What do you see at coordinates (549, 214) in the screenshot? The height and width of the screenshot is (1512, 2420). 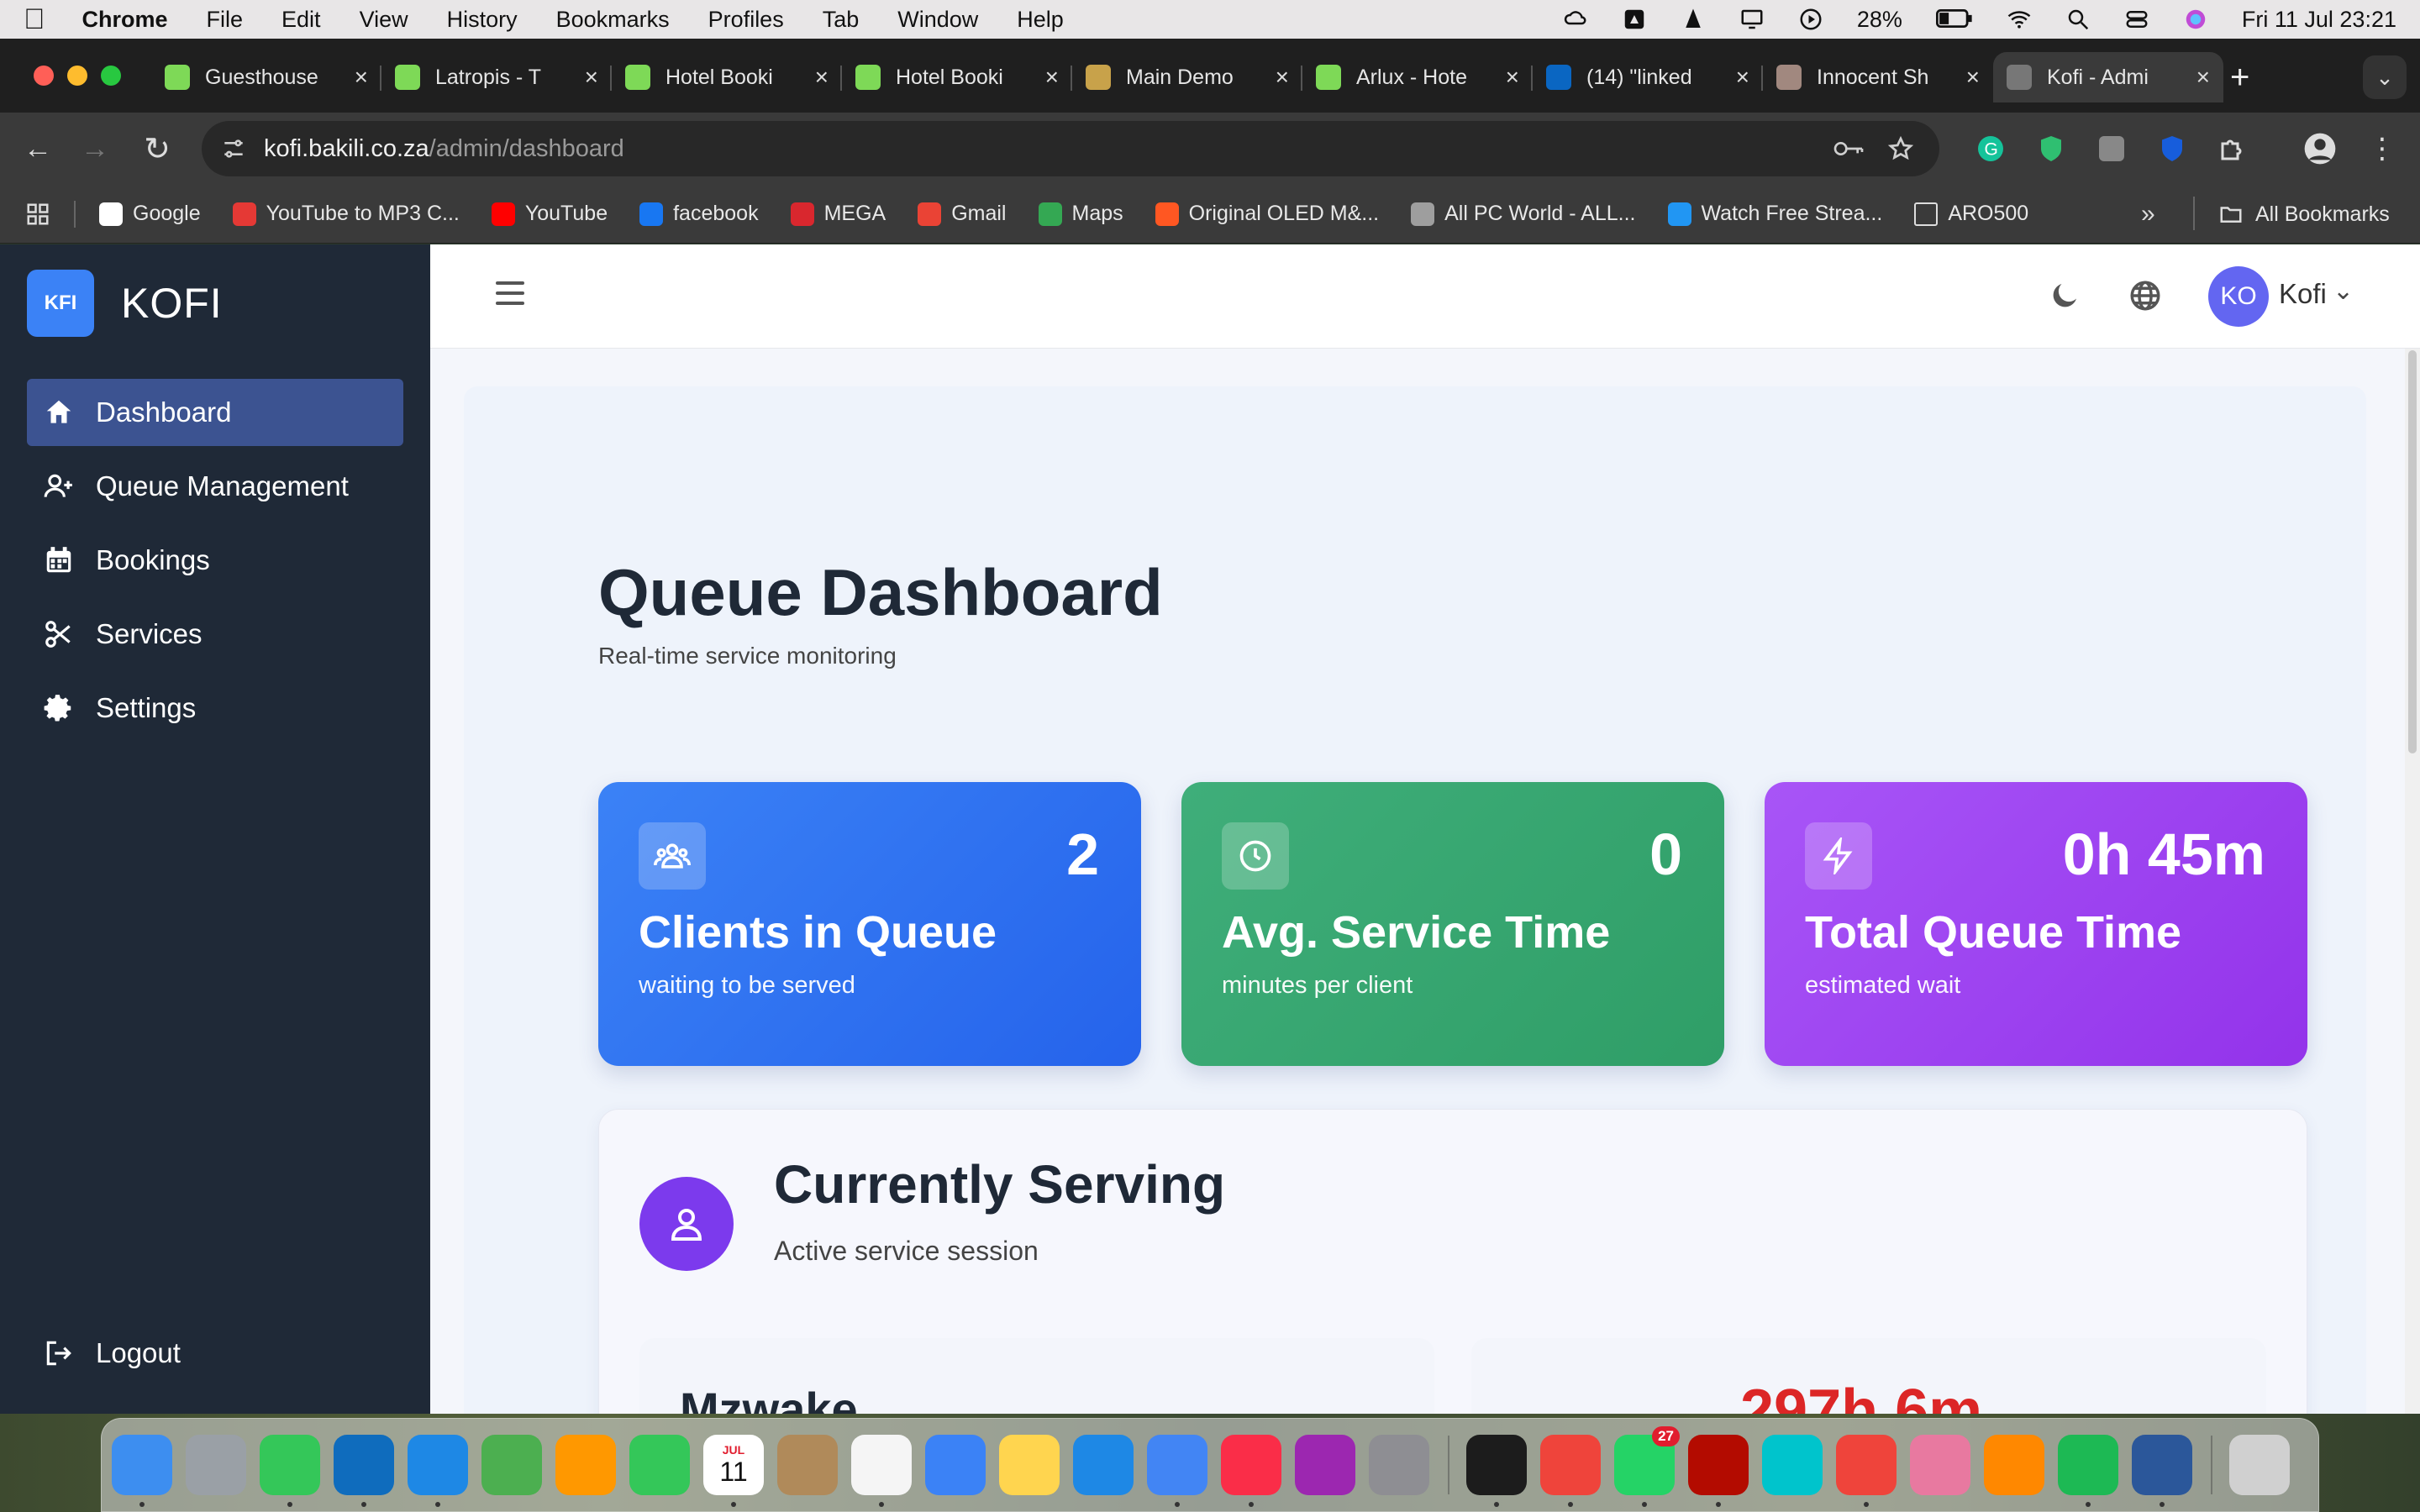 I see `bookmark-item: YouTube` at bounding box center [549, 214].